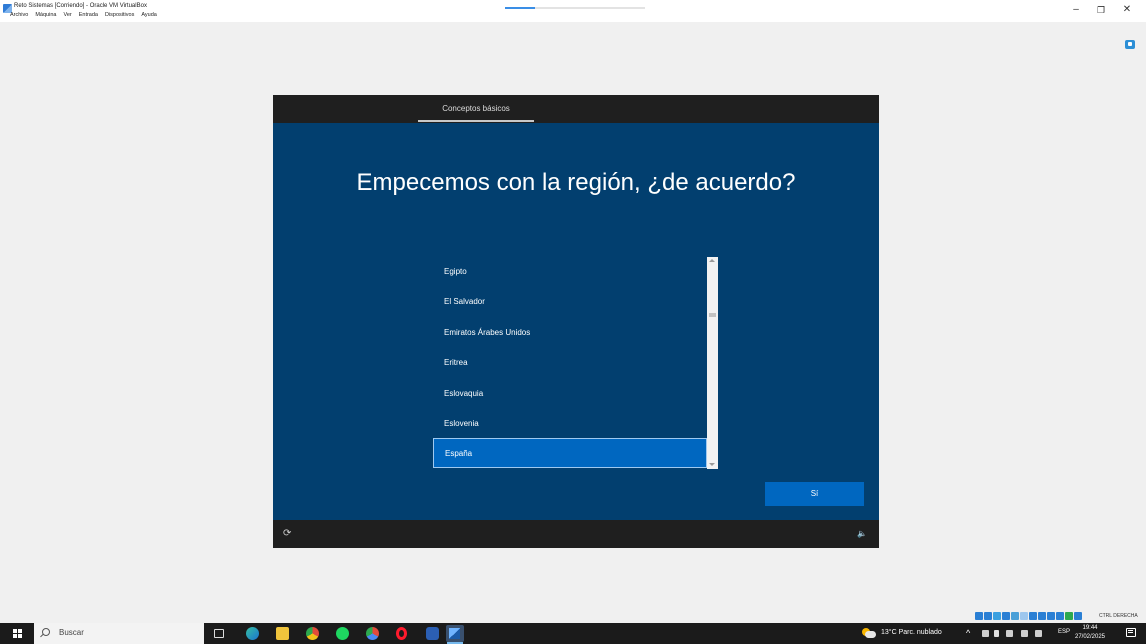 This screenshot has width=1146, height=644. Describe the element at coordinates (1038, 633) in the screenshot. I see `speaker-icon` at that location.